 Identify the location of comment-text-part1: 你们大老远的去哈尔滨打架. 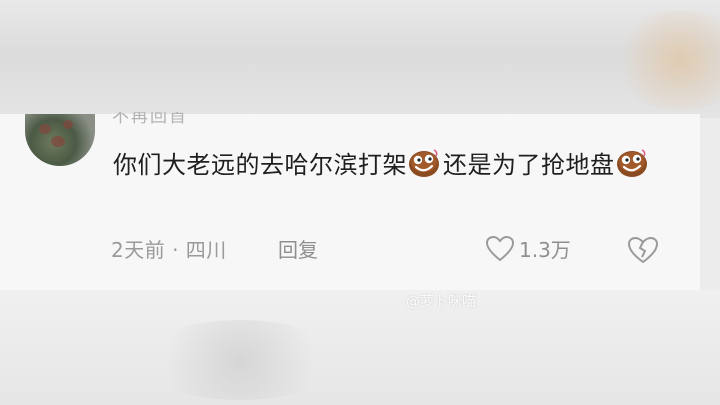
(260, 165).